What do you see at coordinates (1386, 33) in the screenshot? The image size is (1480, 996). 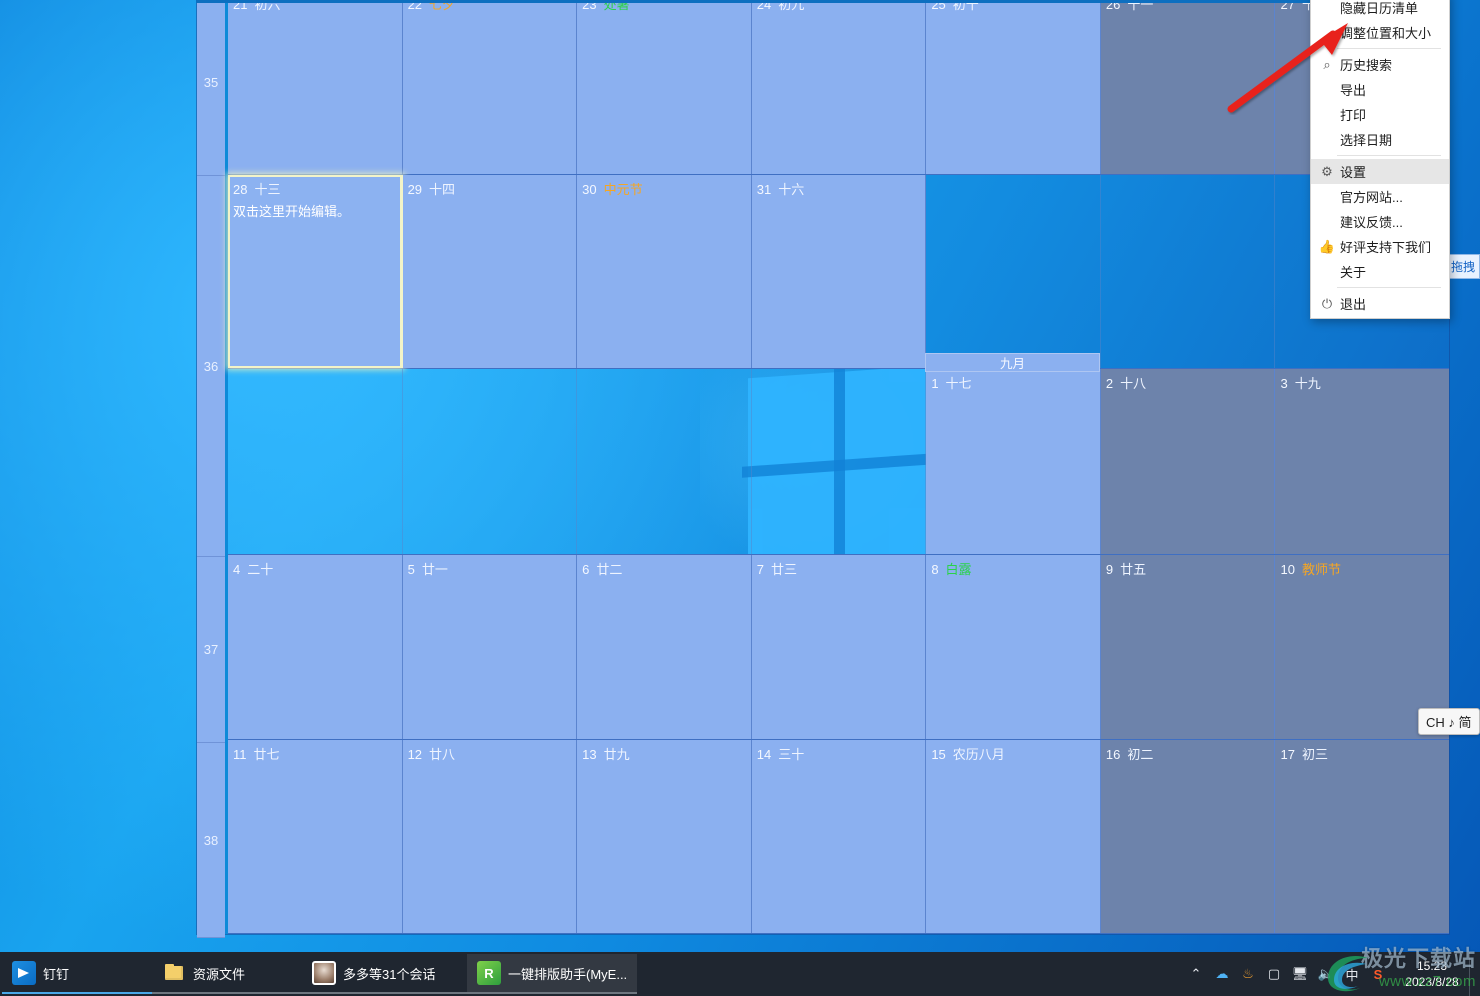 I see `menu-item-label: 调整位置和大小` at bounding box center [1386, 33].